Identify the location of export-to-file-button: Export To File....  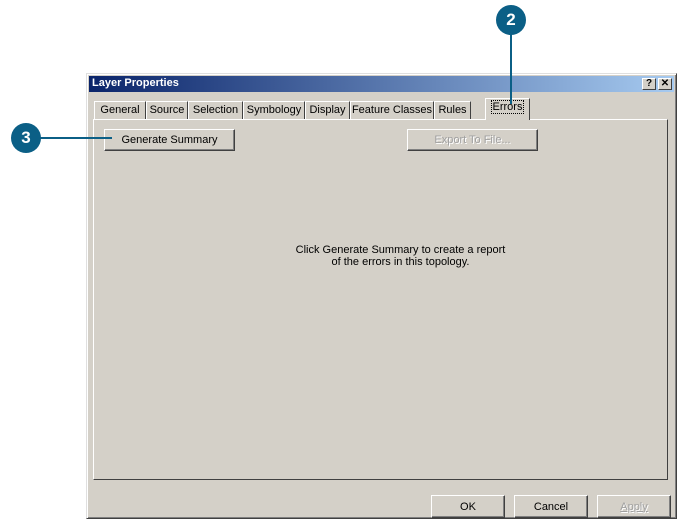
(472, 140).